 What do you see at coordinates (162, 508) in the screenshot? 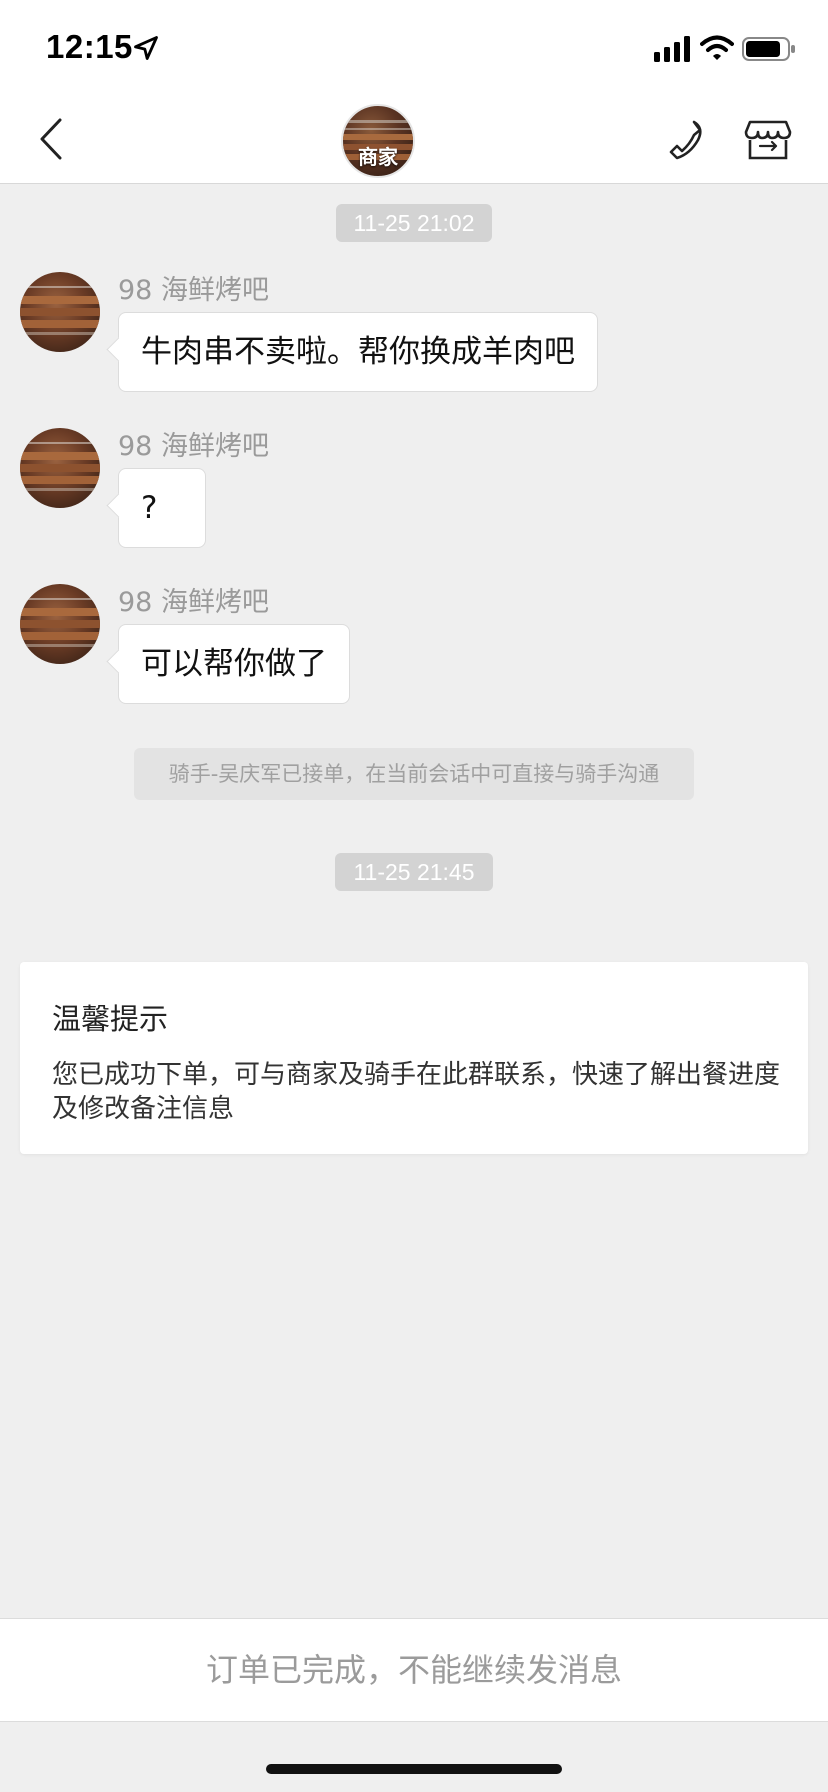
I see `message-bubble: ?` at bounding box center [162, 508].